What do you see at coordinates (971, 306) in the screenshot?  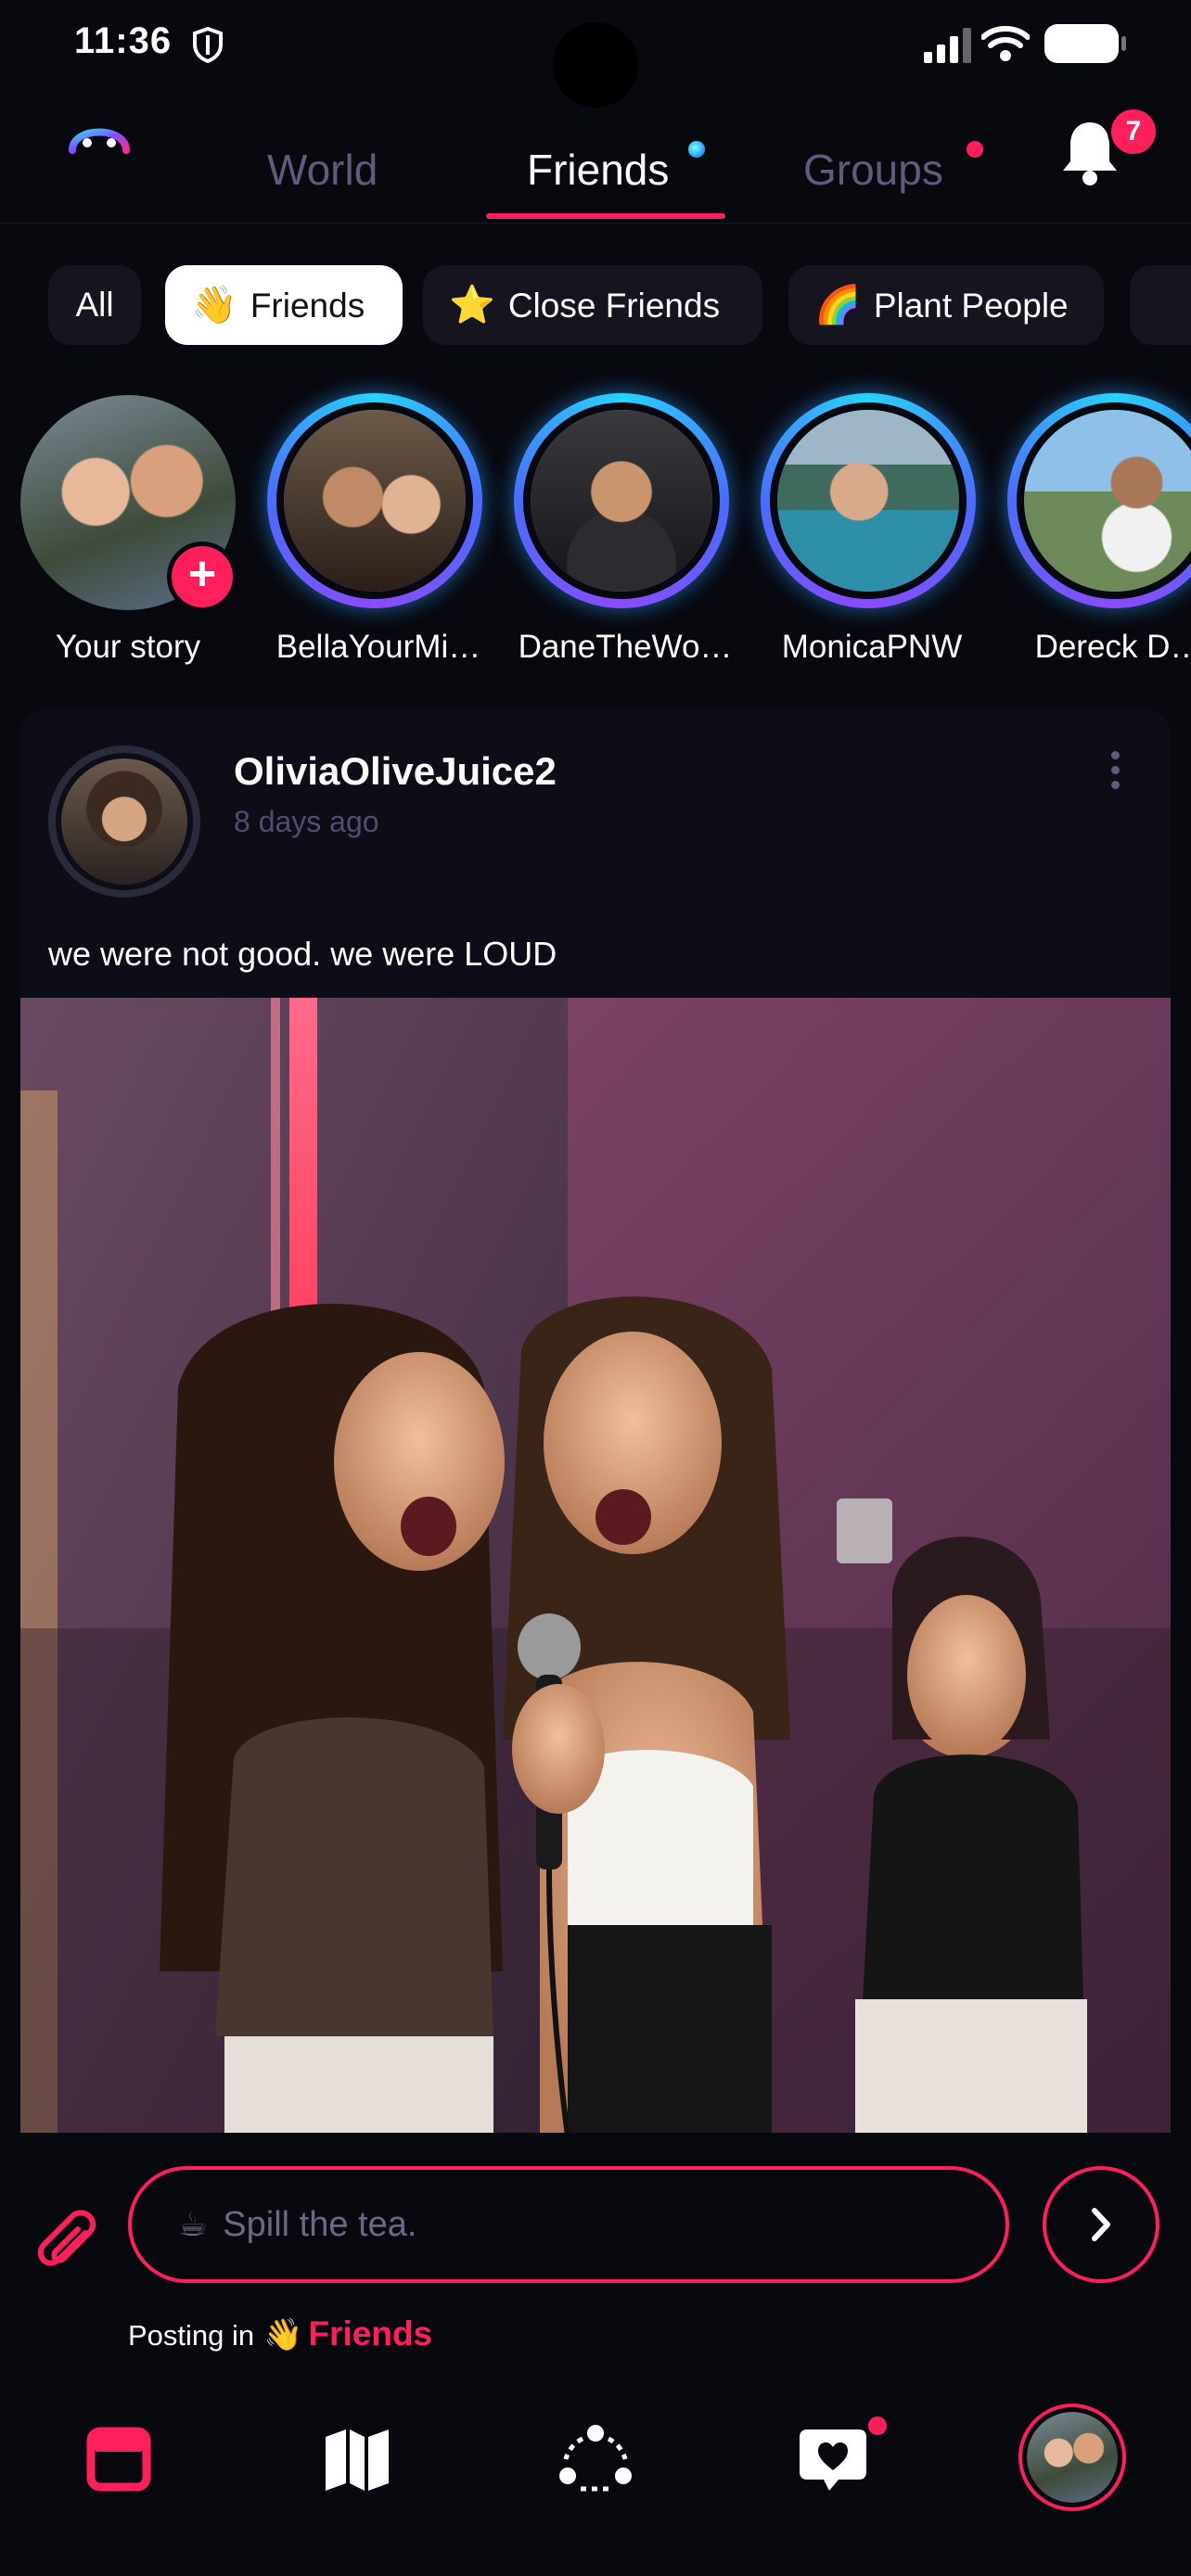 I see `chip-label: Plant People` at bounding box center [971, 306].